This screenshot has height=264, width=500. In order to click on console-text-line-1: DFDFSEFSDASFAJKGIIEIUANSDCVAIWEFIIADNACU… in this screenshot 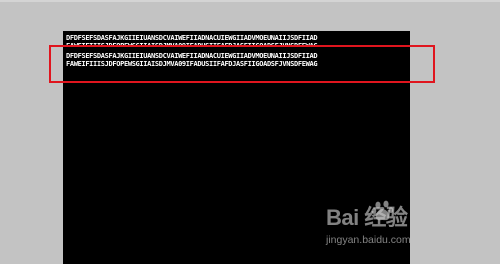, I will do `click(192, 38)`.